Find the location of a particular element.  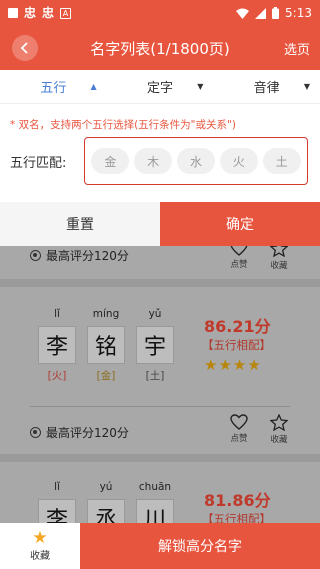

page-title: 名字列表(1/1800页) is located at coordinates (160, 48).